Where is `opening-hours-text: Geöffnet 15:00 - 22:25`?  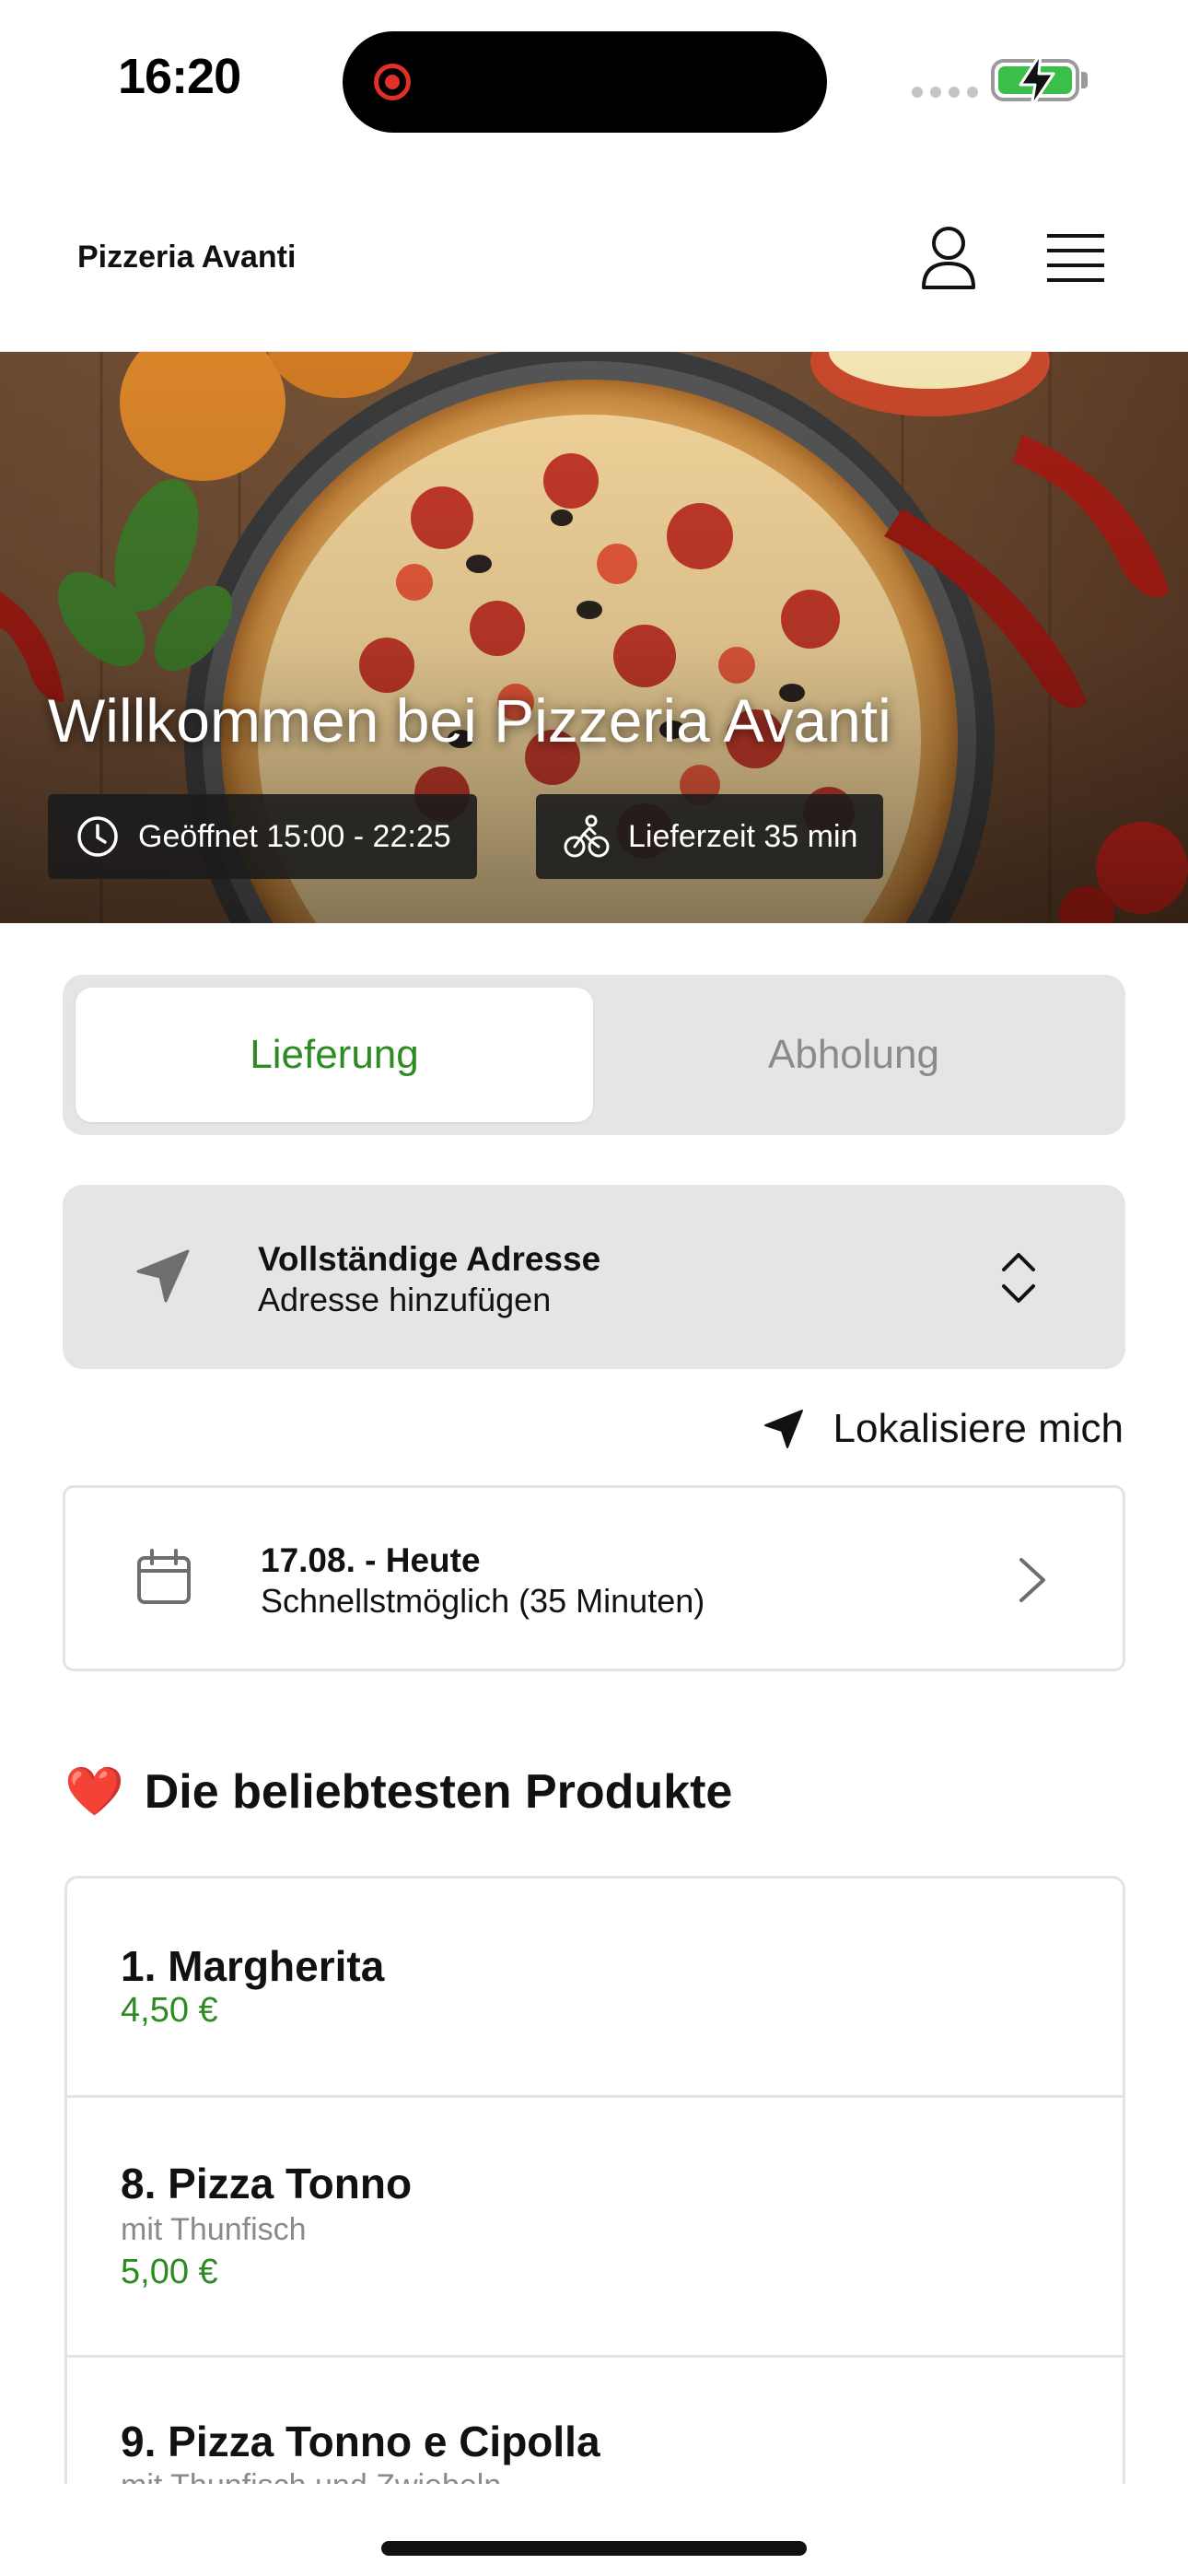 opening-hours-text: Geöffnet 15:00 - 22:25 is located at coordinates (294, 836).